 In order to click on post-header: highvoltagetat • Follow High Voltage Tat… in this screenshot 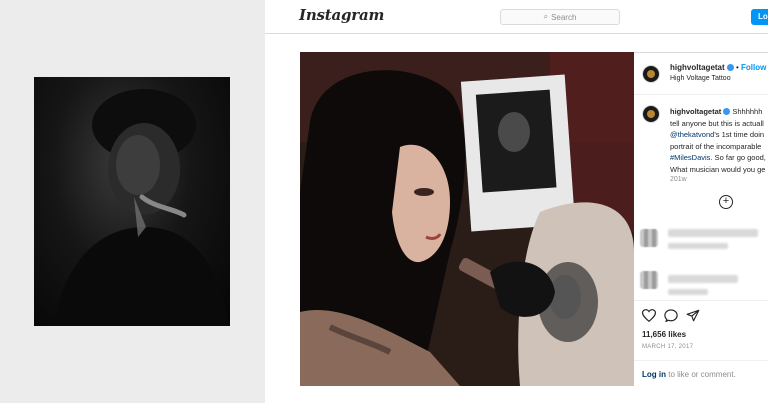, I will do `click(701, 74)`.